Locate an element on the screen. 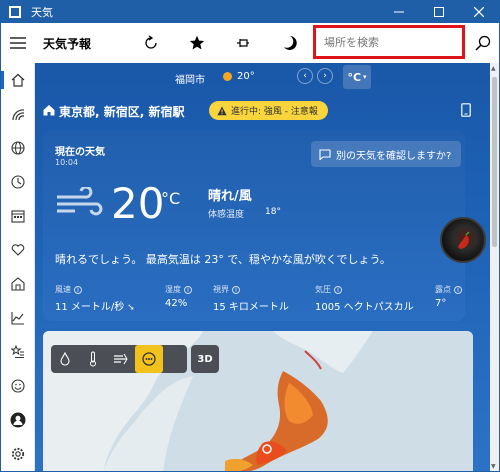 The image size is (500, 472). pin-button is located at coordinates (243, 43).